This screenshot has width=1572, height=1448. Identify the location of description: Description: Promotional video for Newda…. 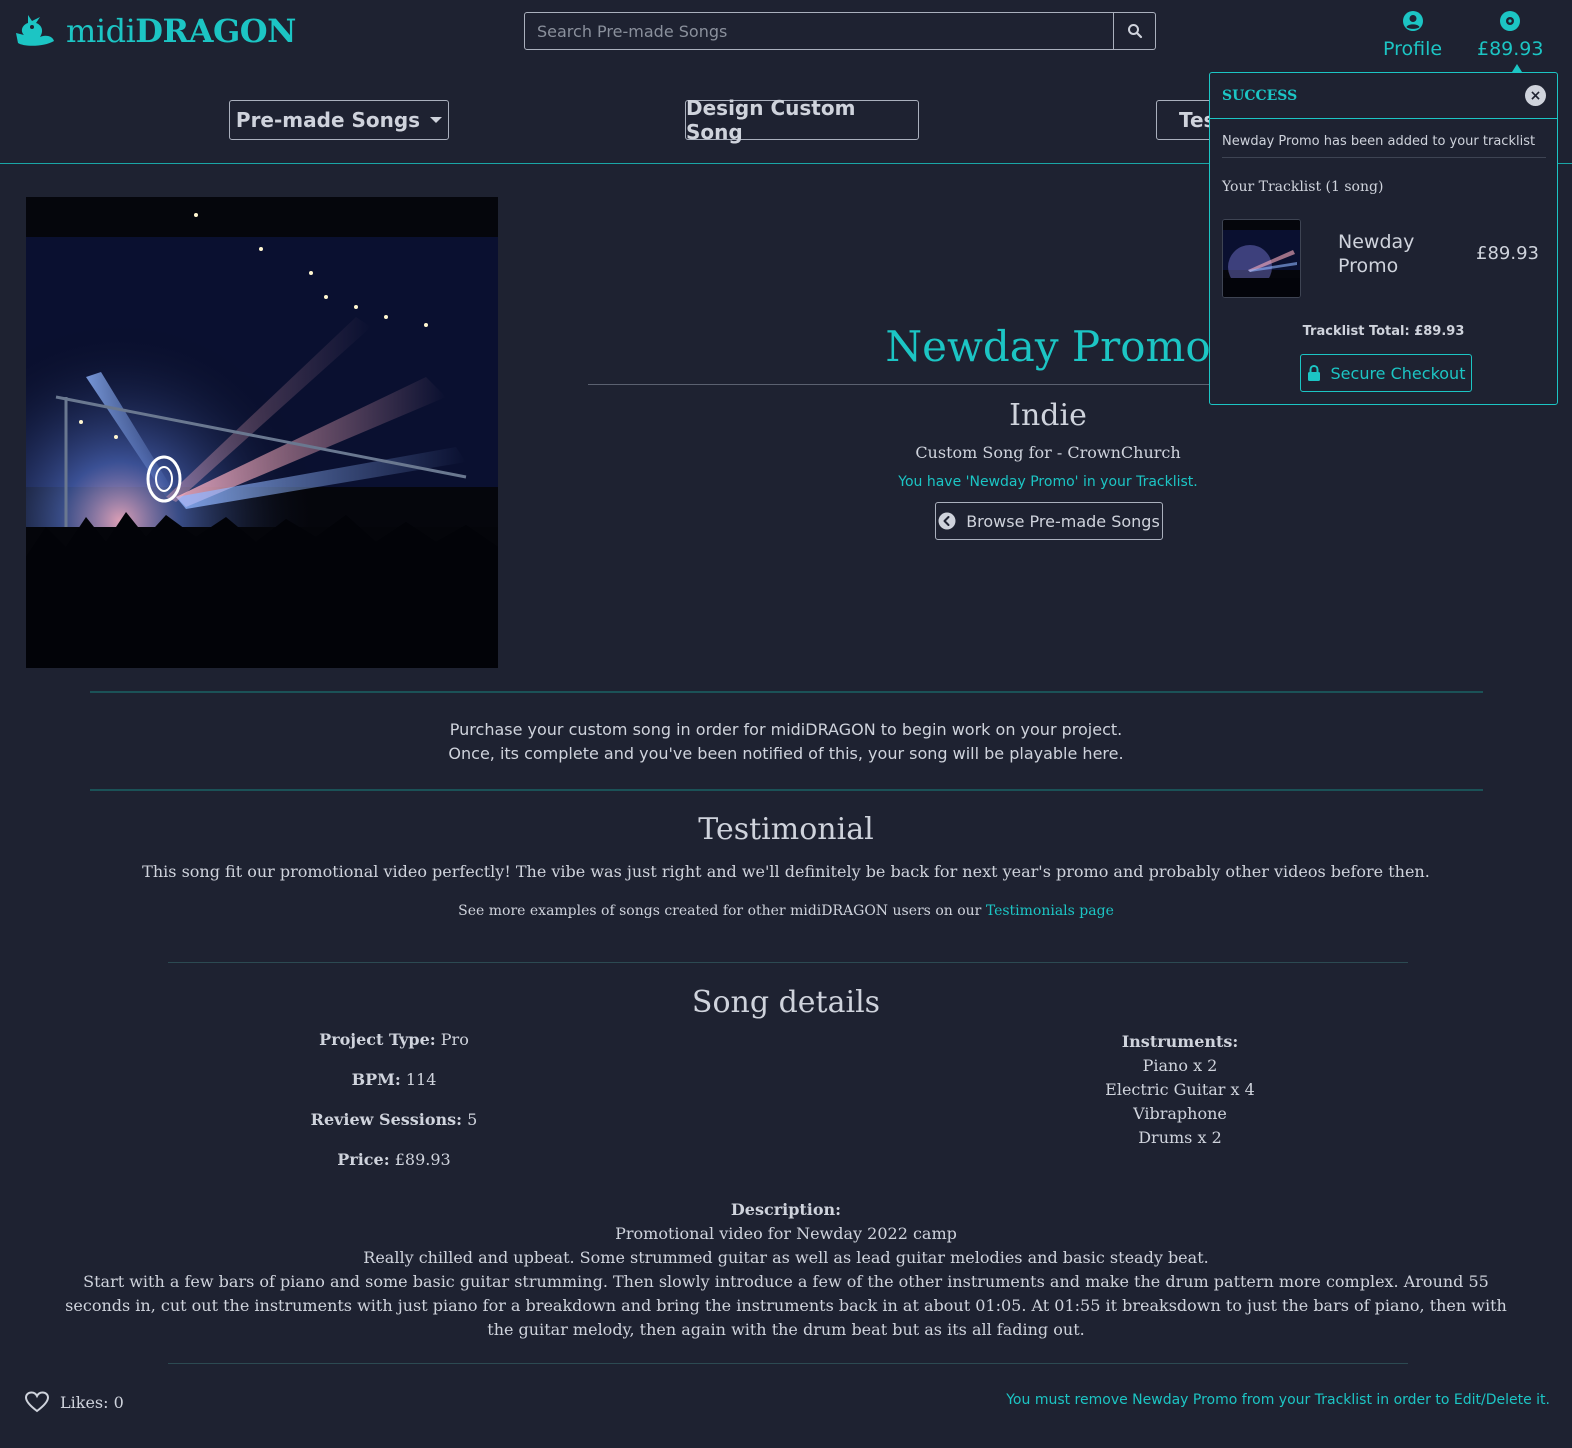
(786, 1270).